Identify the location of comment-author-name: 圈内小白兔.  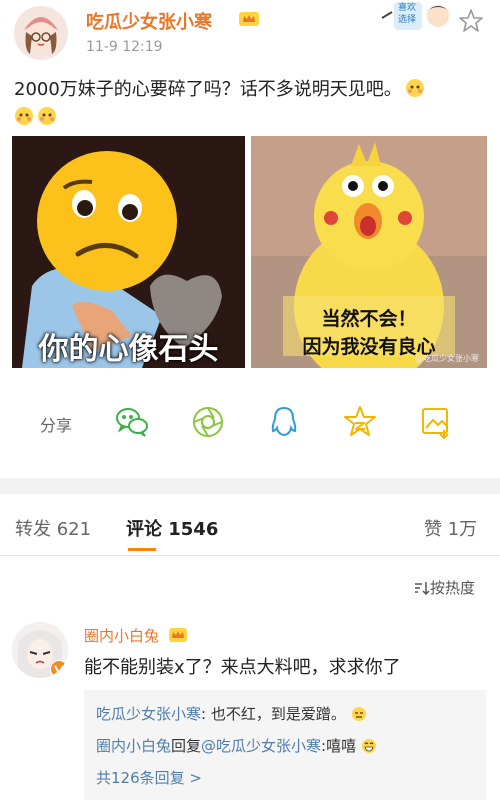
(136, 635).